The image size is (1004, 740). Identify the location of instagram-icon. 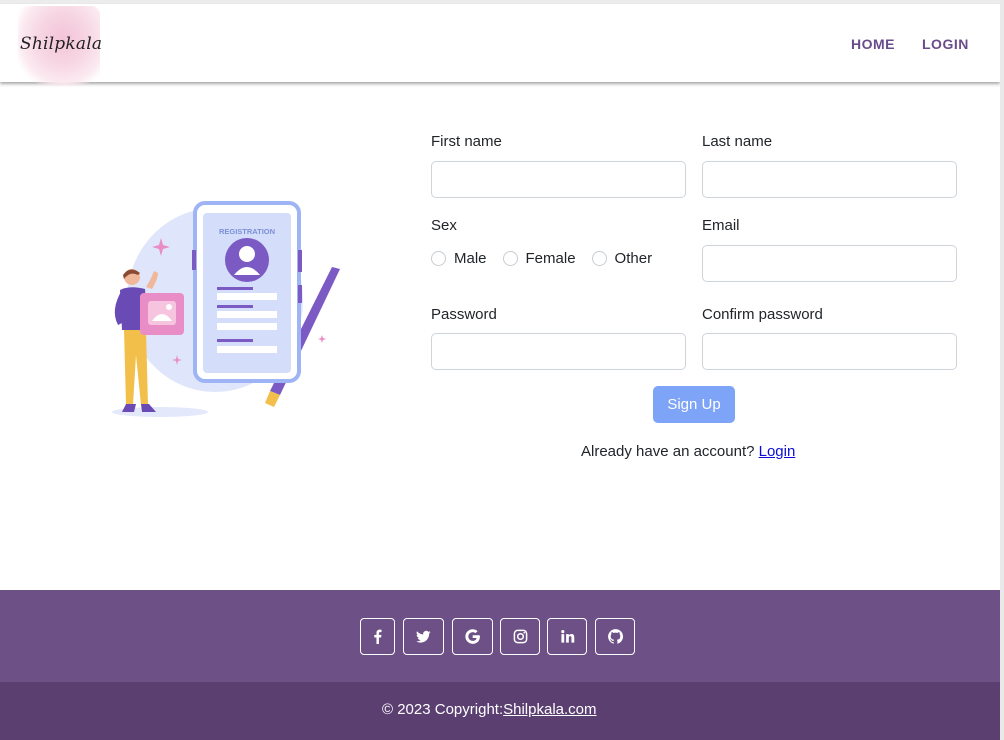
(520, 636).